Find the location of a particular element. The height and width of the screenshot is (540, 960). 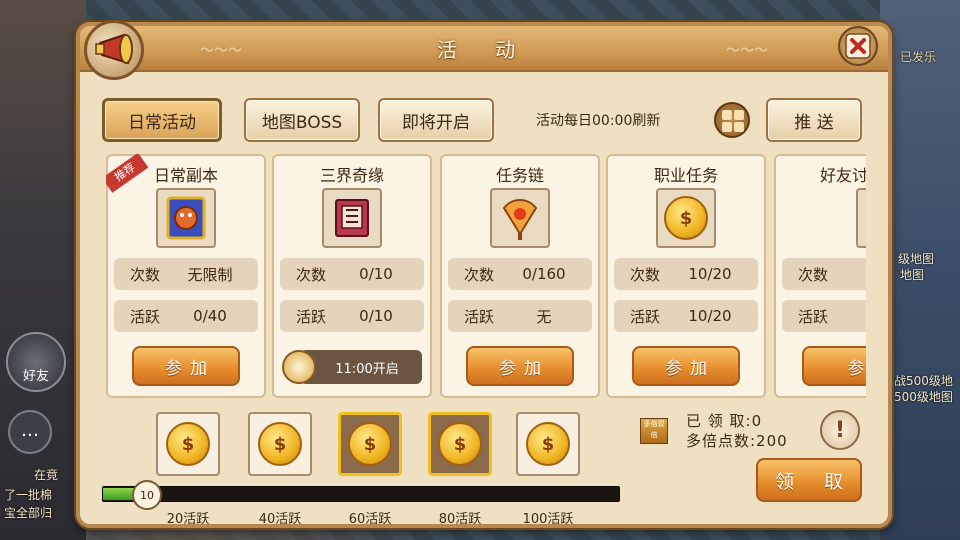

info-icon: ! is located at coordinates (840, 430).